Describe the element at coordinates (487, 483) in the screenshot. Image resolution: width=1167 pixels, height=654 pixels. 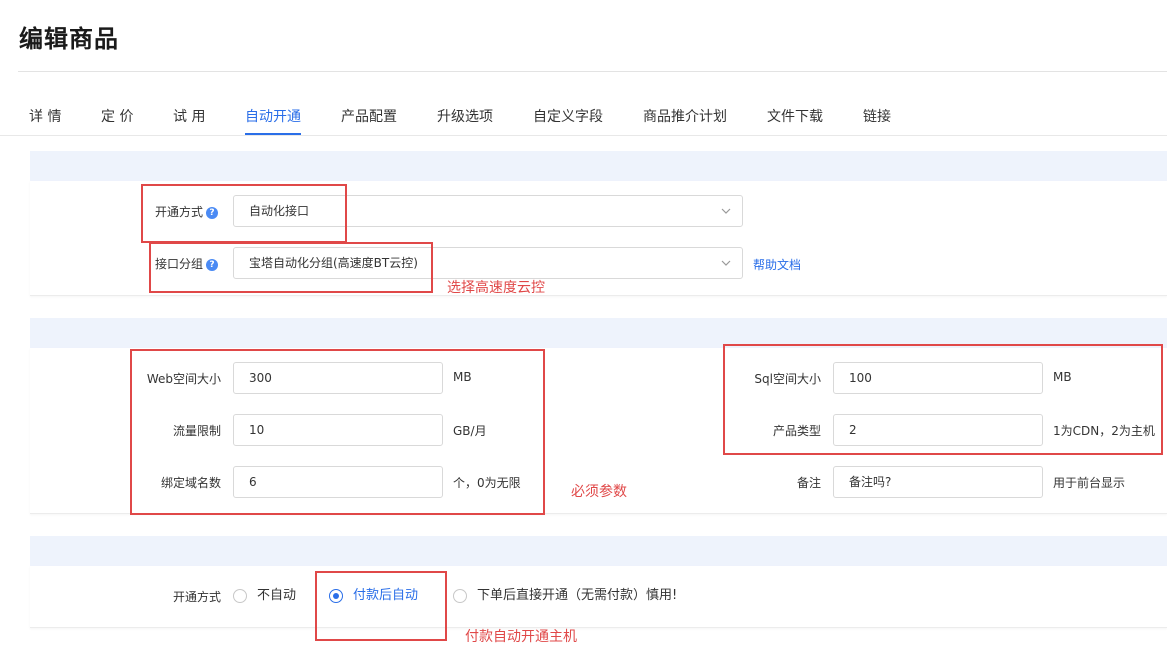
I see `domain-count-unit: 个，0为无限` at that location.